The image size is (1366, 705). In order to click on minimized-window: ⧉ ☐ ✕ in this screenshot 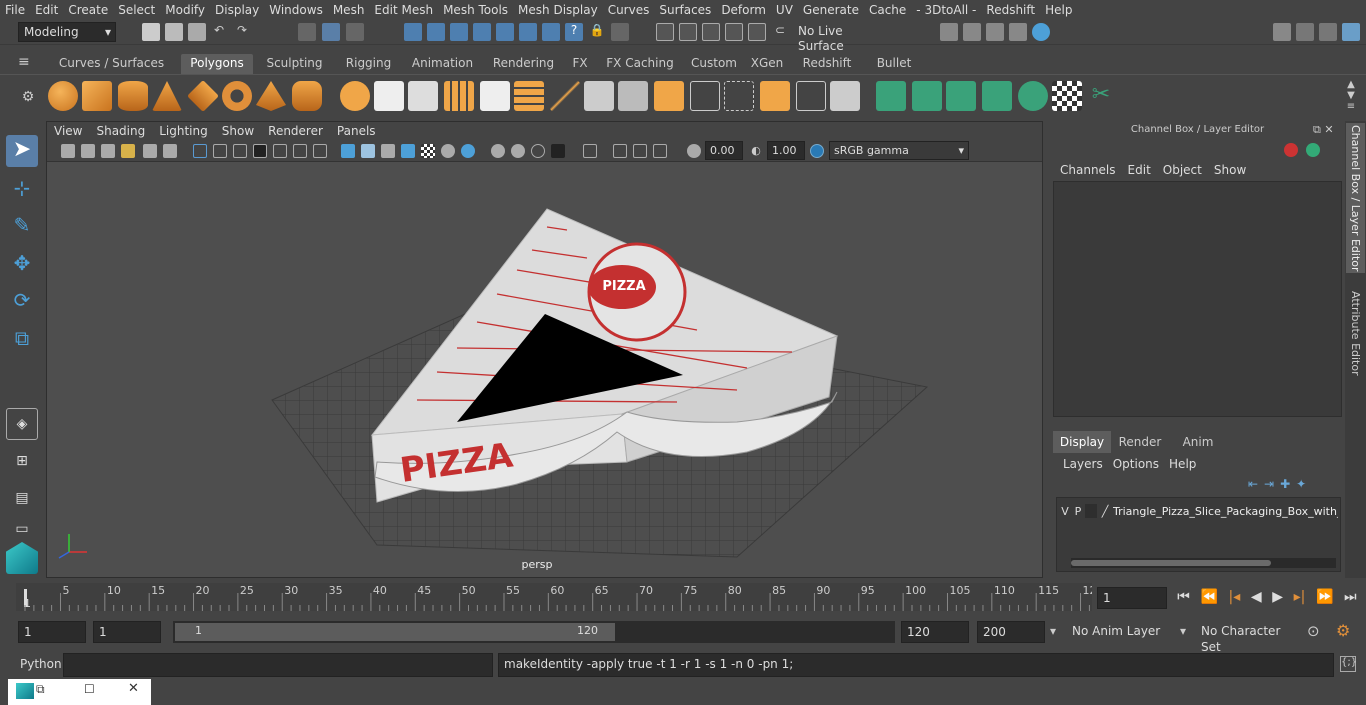, I will do `click(79, 692)`.